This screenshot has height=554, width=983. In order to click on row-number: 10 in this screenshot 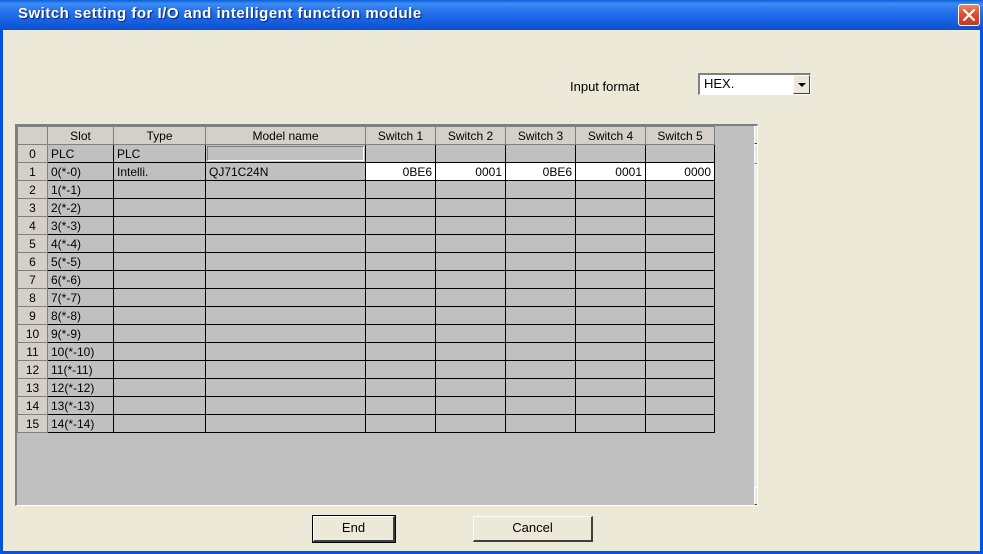, I will do `click(32, 333)`.